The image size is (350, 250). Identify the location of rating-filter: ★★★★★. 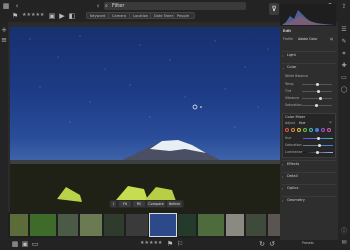
(33, 15).